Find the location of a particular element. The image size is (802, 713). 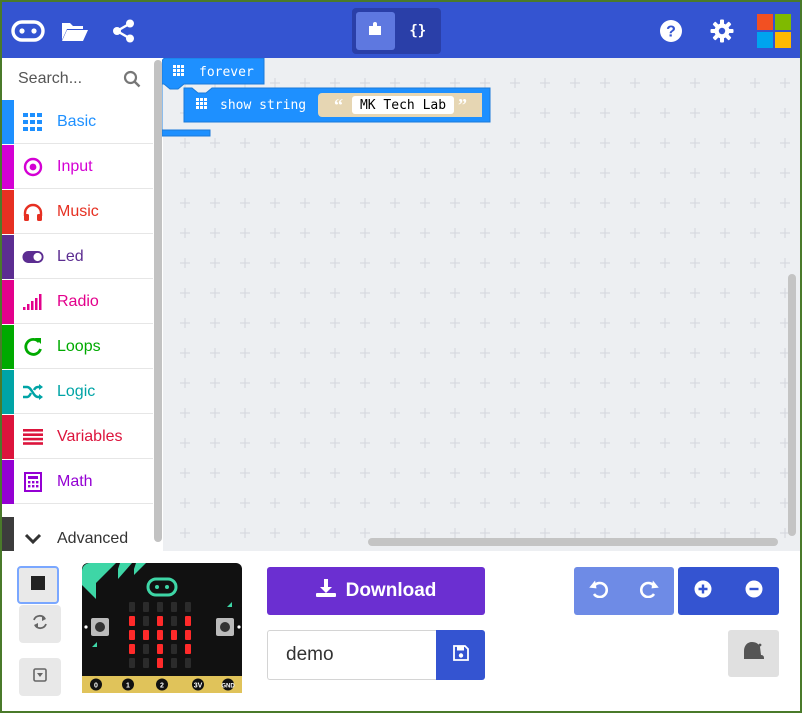

led-r2-c4 is located at coordinates (188, 635).